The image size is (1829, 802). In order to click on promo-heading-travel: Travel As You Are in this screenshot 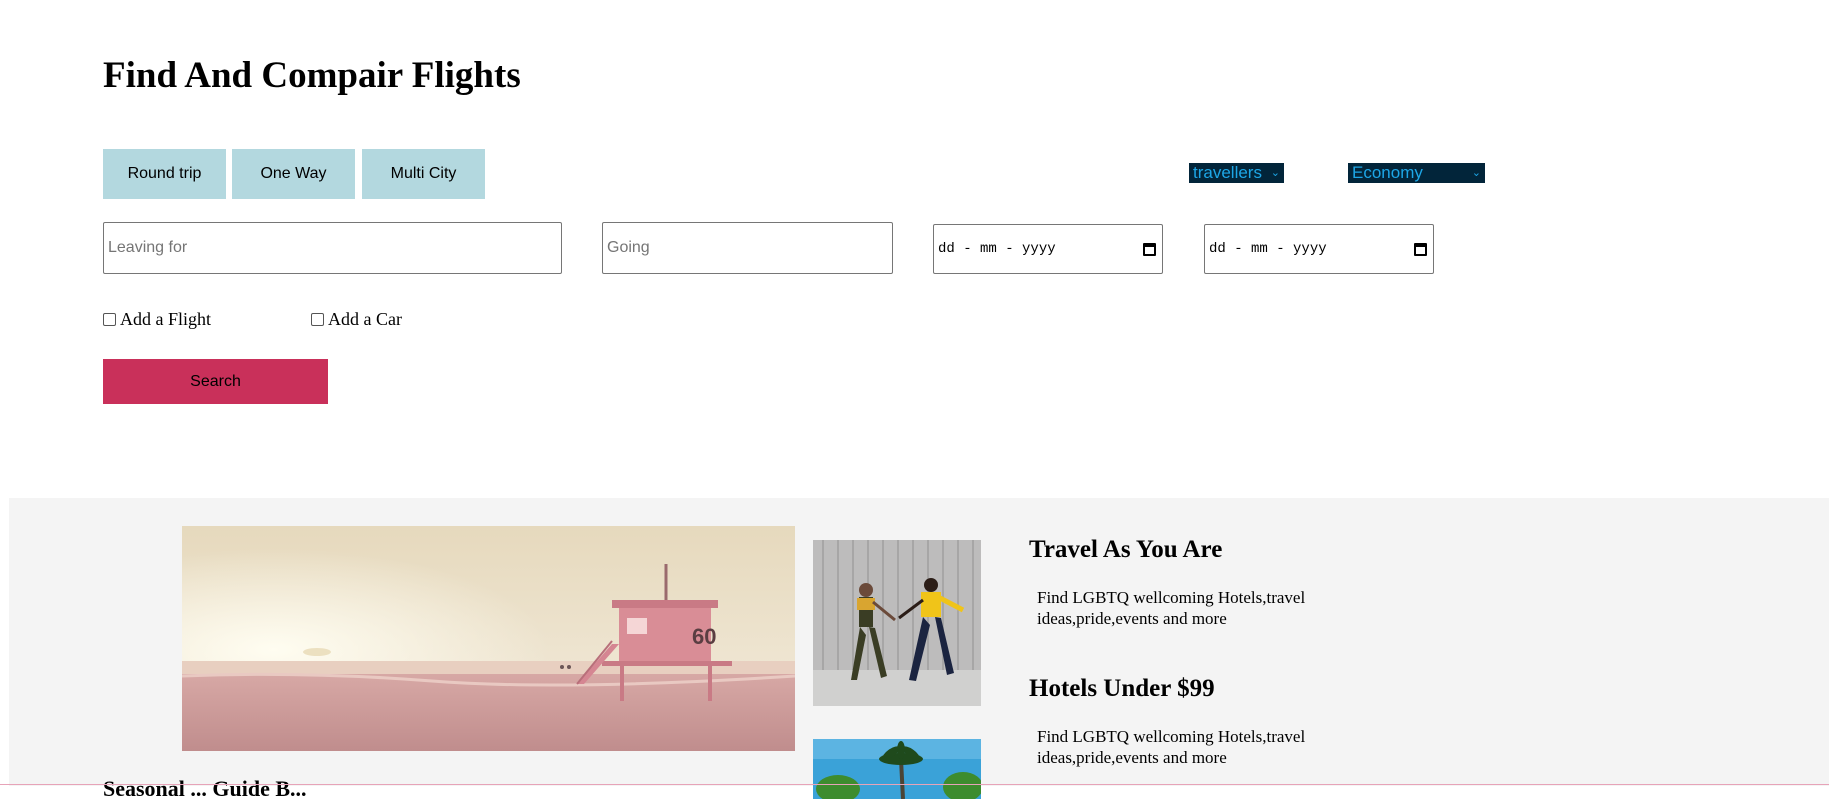, I will do `click(1126, 549)`.